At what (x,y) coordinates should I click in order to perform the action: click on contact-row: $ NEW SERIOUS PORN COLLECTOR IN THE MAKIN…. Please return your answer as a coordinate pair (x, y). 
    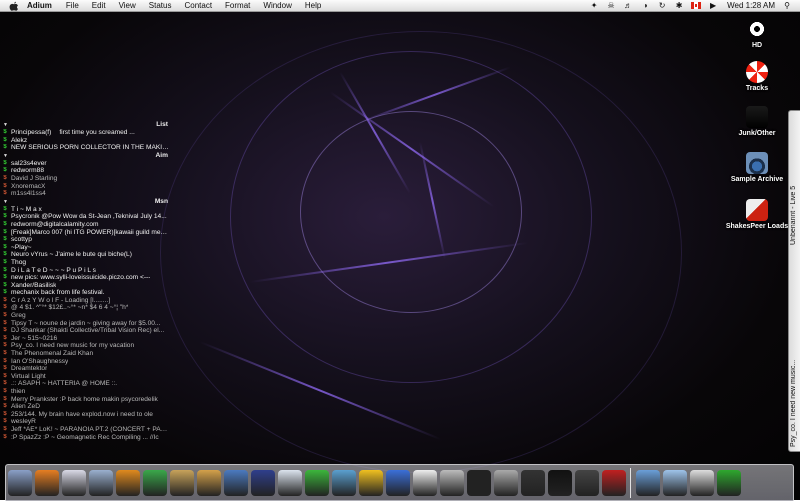
    Looking at the image, I should click on (86, 148).